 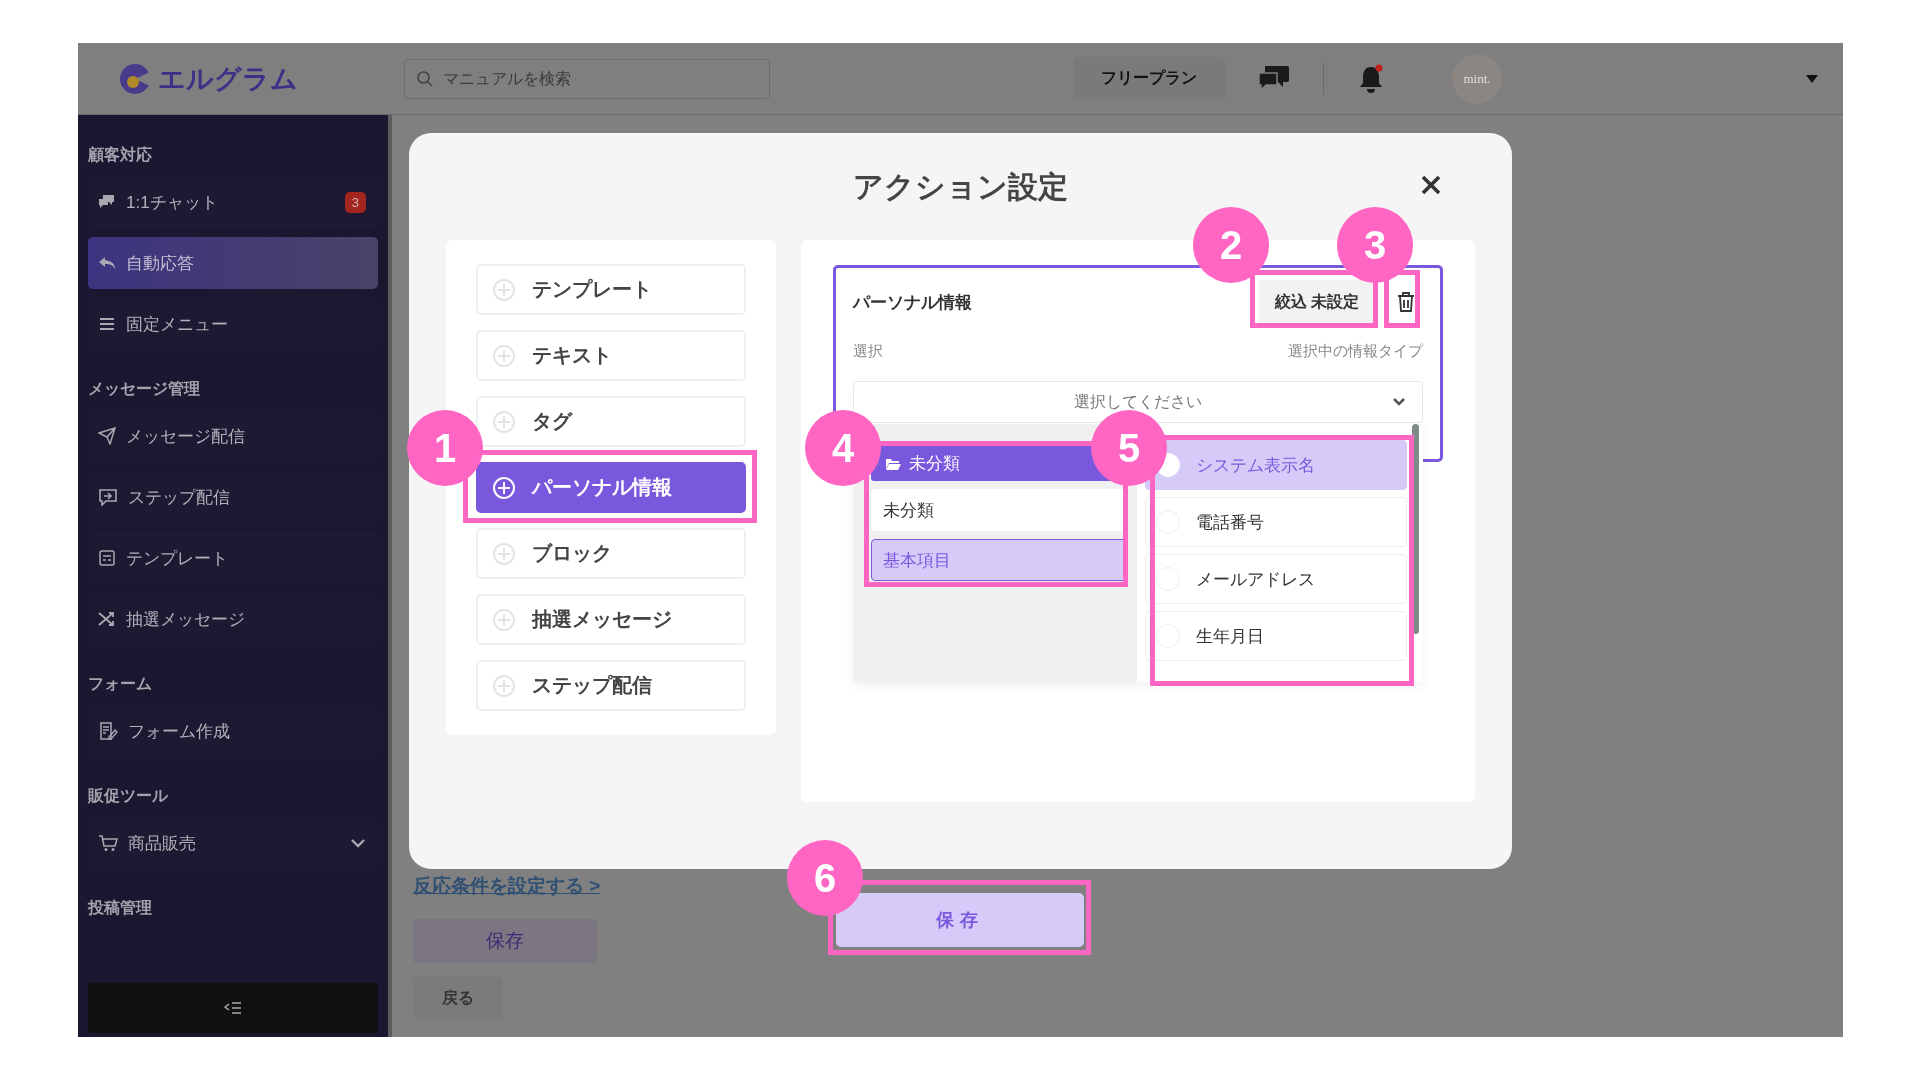 What do you see at coordinates (228, 79) in the screenshot?
I see `logo-text: エルグラム` at bounding box center [228, 79].